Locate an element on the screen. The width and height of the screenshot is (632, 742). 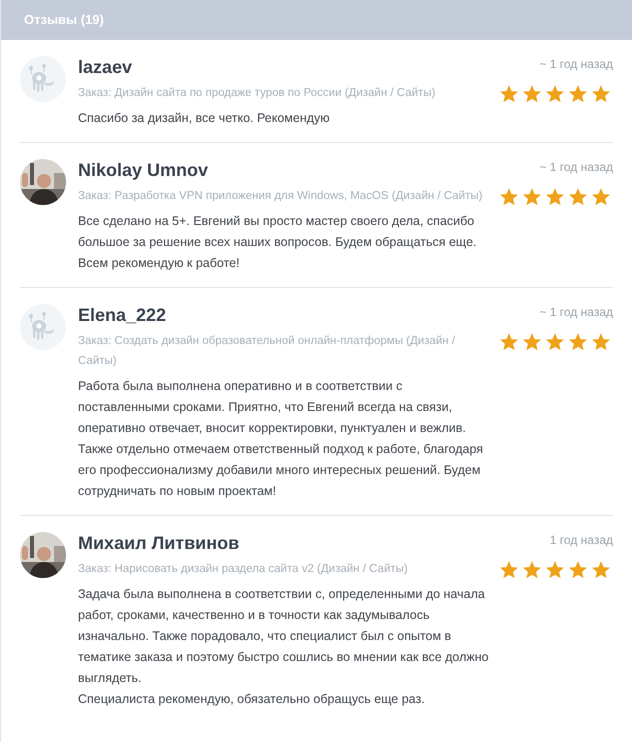
review-date: 1 год назад is located at coordinates (581, 540).